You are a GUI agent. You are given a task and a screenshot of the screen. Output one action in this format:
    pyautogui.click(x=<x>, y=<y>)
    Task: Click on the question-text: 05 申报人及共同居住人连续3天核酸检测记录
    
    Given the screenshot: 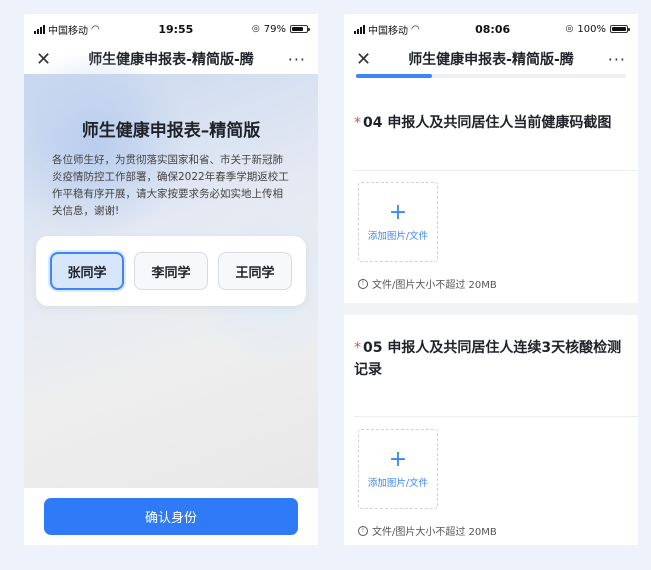 What is the action you would take?
    pyautogui.click(x=488, y=359)
    